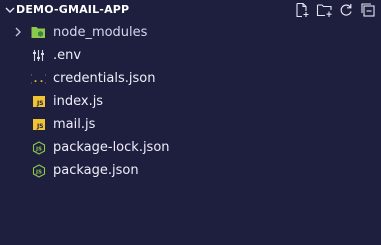 This screenshot has width=381, height=245. Describe the element at coordinates (38, 55) in the screenshot. I see `env-settings-icon` at that location.